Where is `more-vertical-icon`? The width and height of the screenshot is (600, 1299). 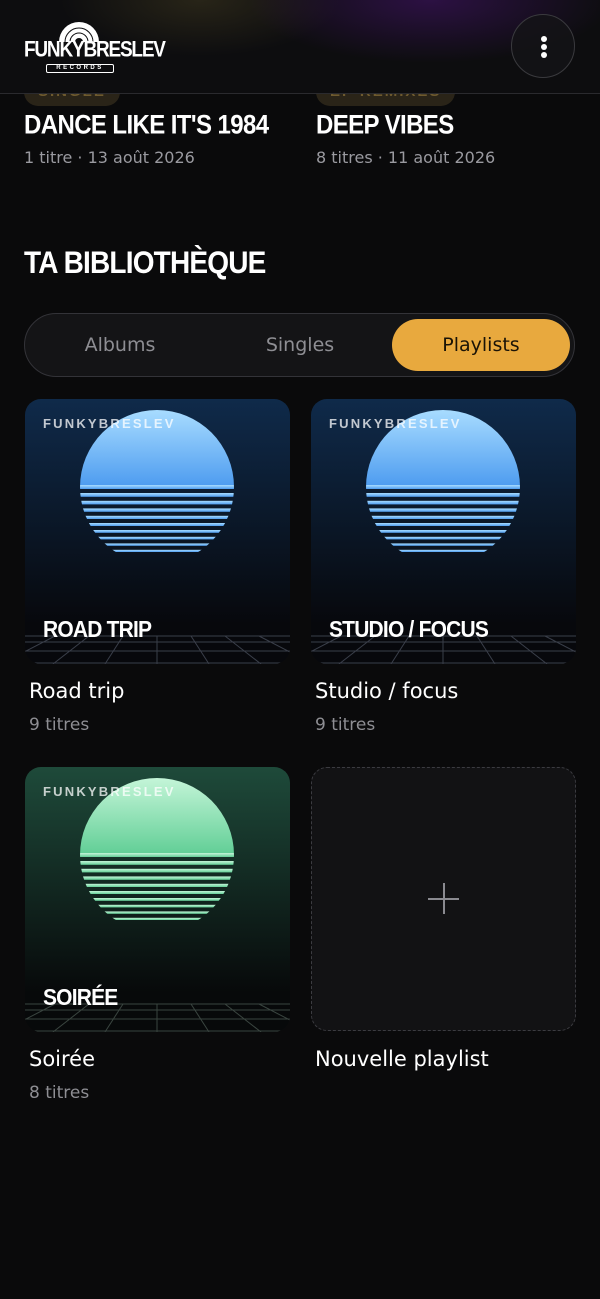 more-vertical-icon is located at coordinates (544, 39).